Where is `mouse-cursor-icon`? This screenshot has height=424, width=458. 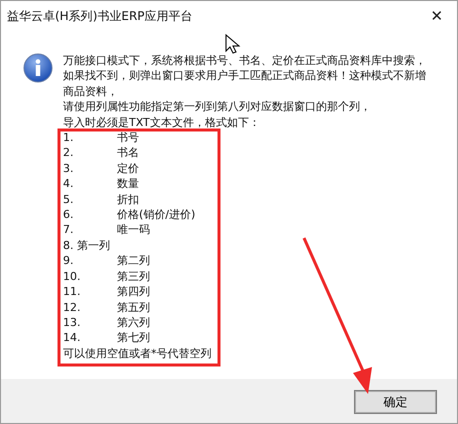 mouse-cursor-icon is located at coordinates (233, 44).